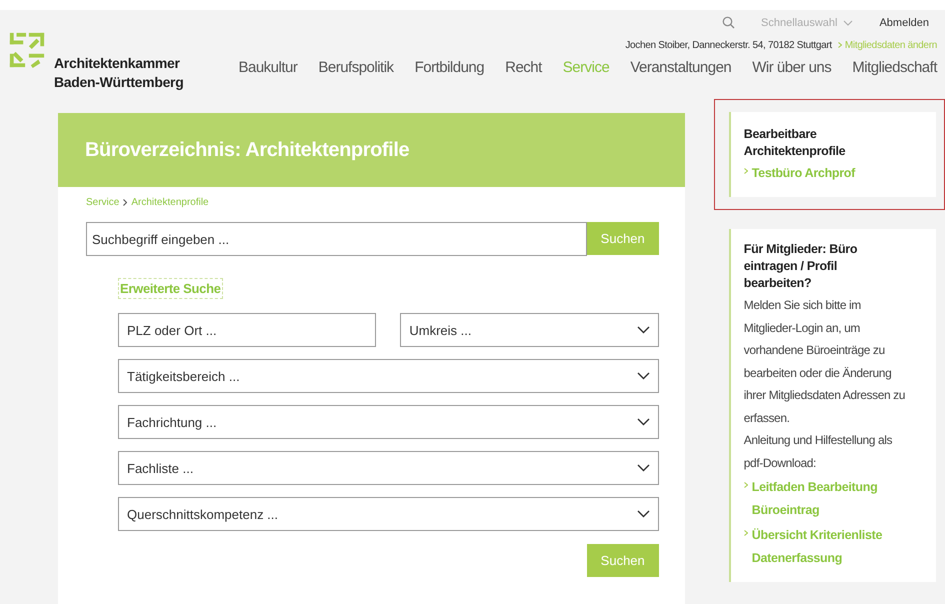 Image resolution: width=945 pixels, height=604 pixels. What do you see at coordinates (681, 67) in the screenshot?
I see `nav-item: Veranstaltungen` at bounding box center [681, 67].